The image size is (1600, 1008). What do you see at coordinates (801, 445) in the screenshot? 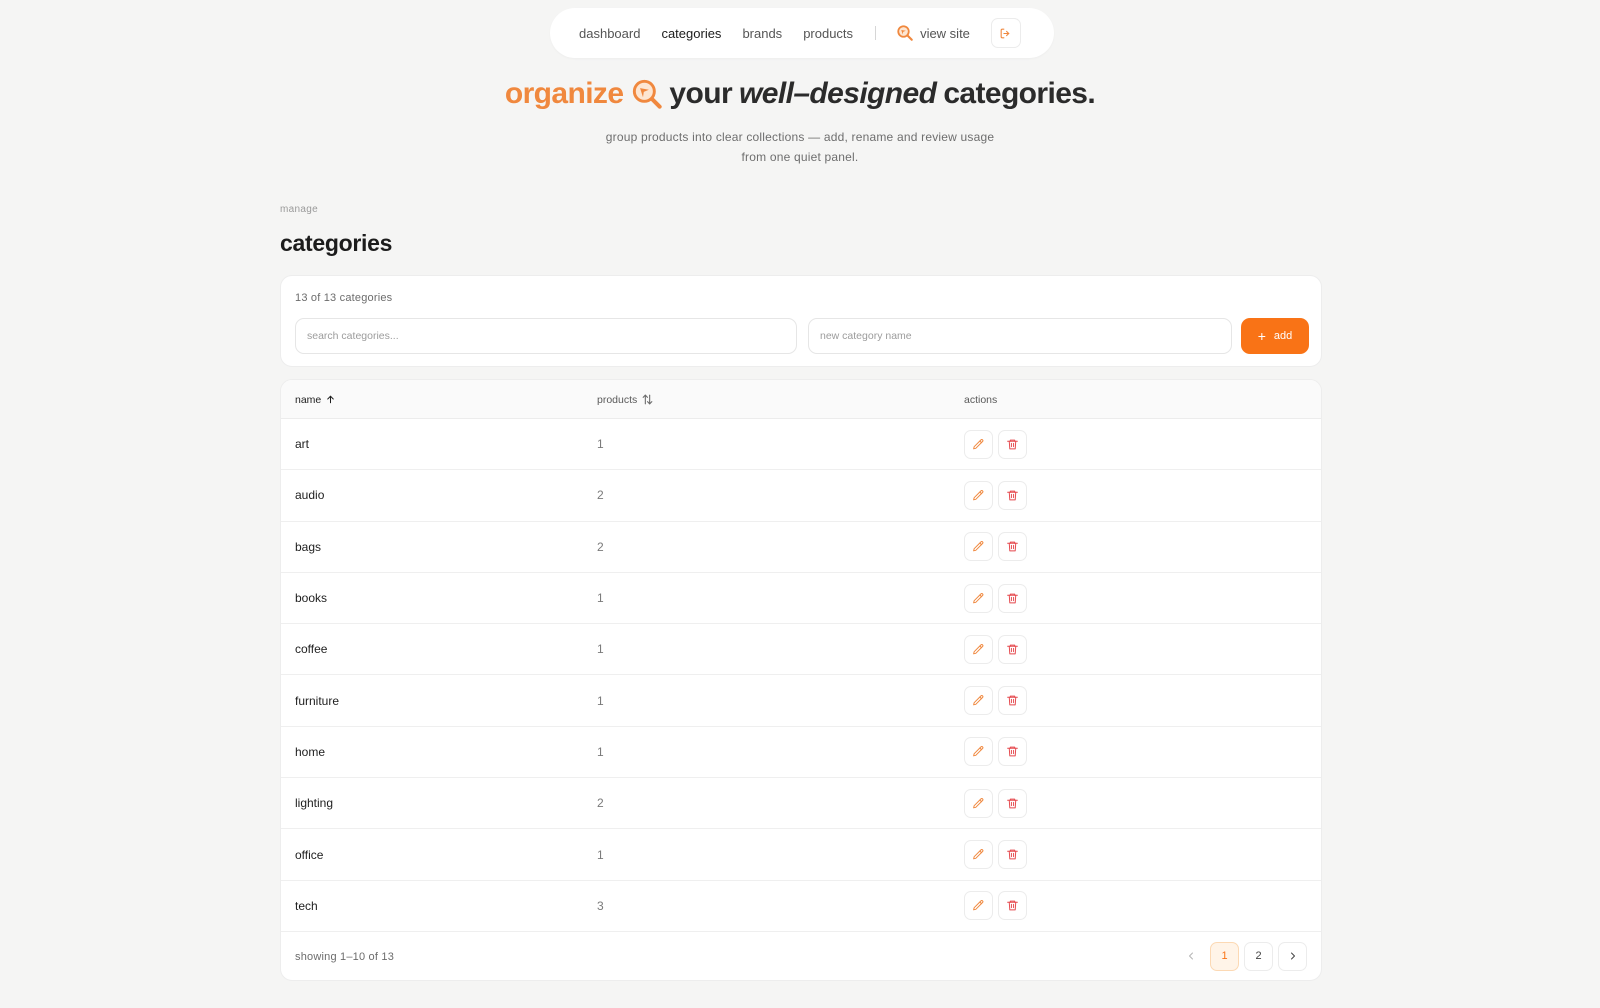
I see `table-row: art 1` at bounding box center [801, 445].